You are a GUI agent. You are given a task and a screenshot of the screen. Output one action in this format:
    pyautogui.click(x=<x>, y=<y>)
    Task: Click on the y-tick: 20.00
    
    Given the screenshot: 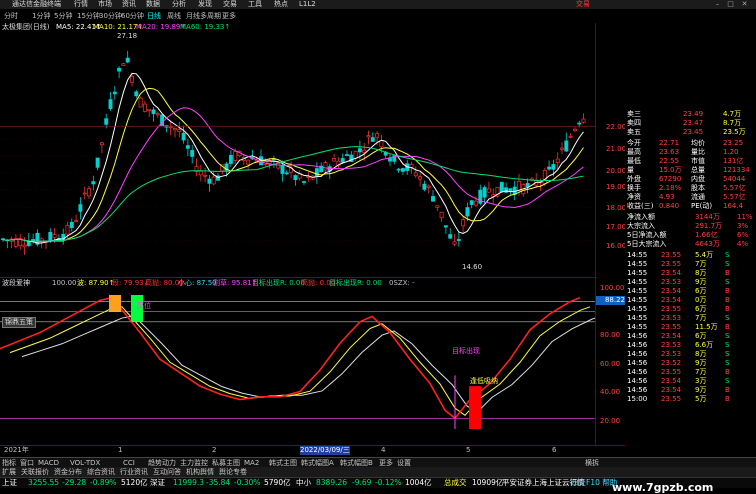 What is the action you would take?
    pyautogui.click(x=616, y=171)
    